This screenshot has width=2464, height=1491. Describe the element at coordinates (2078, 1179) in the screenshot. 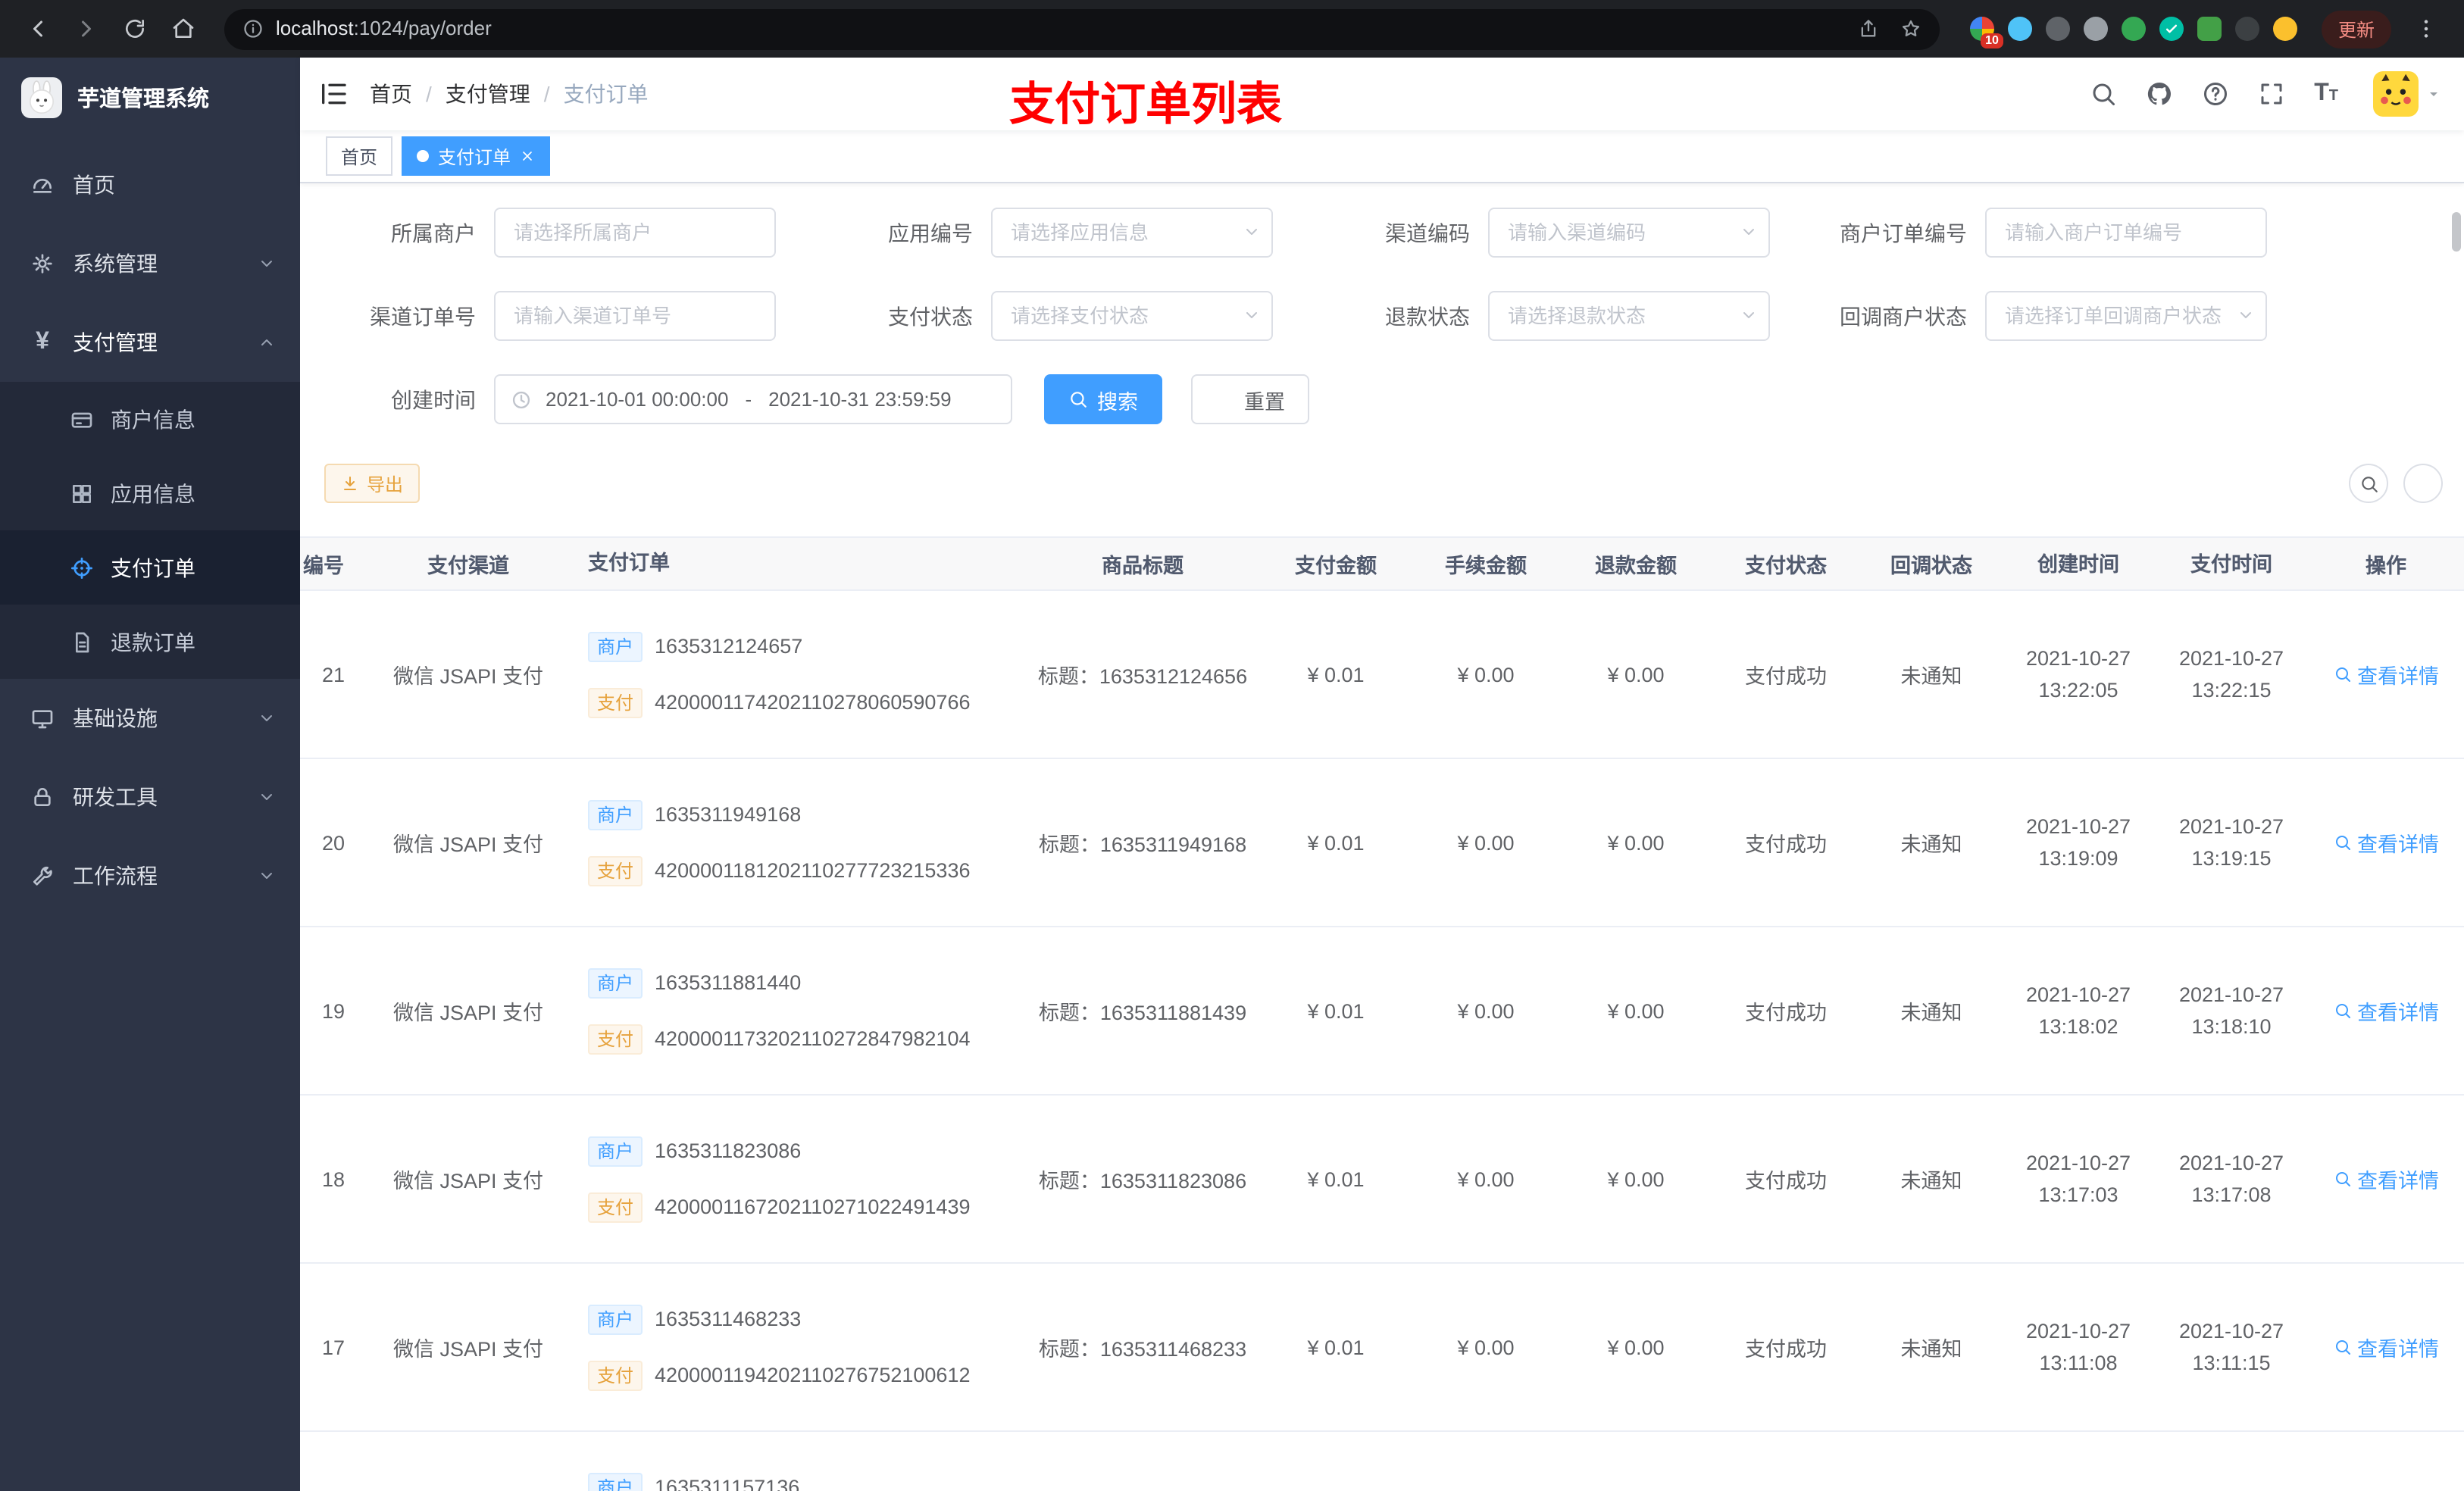

I see `cell-create-time: 2021-10-27 13:17:03` at that location.